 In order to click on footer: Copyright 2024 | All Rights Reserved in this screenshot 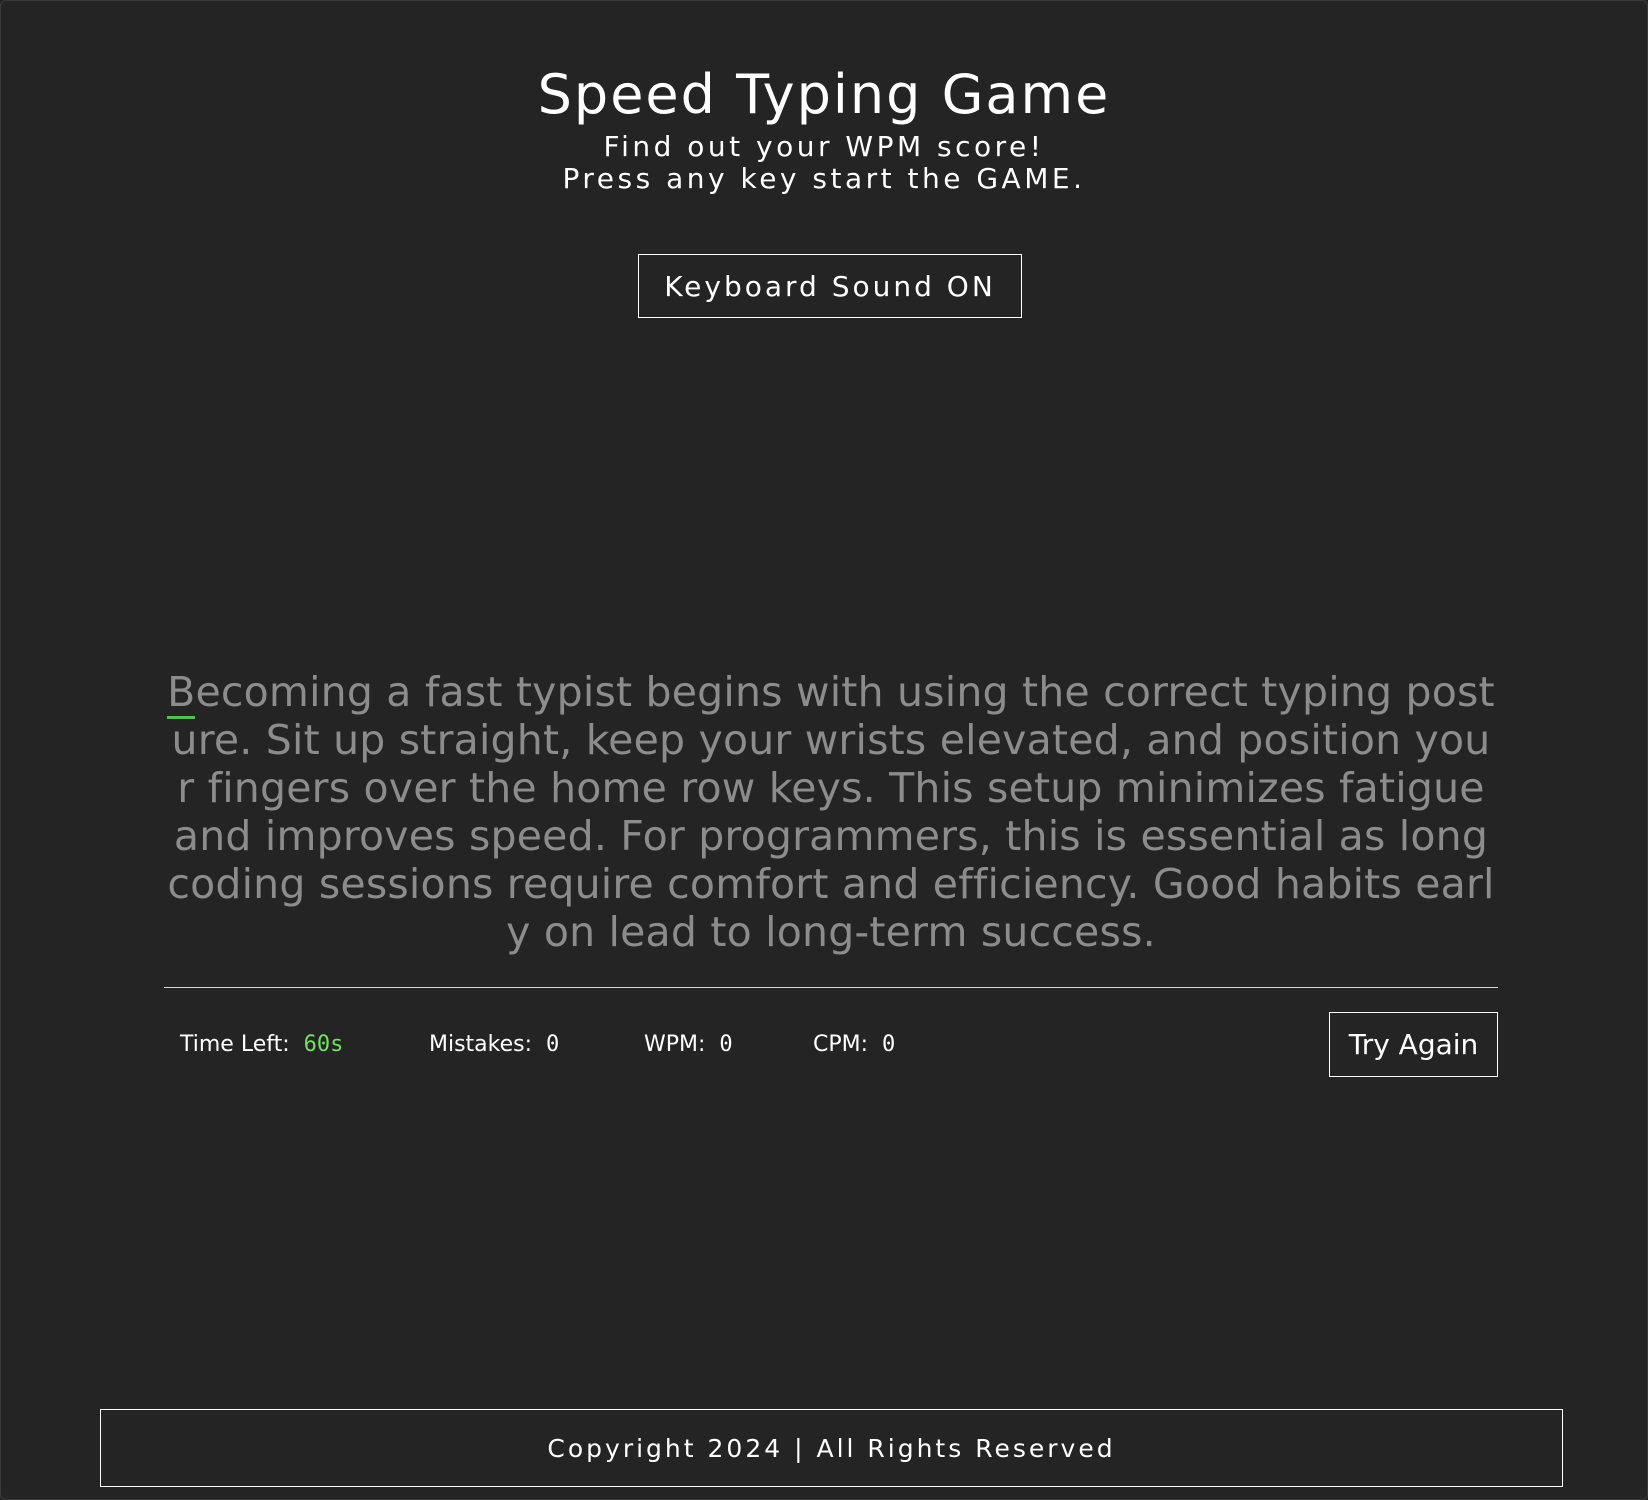, I will do `click(831, 1448)`.